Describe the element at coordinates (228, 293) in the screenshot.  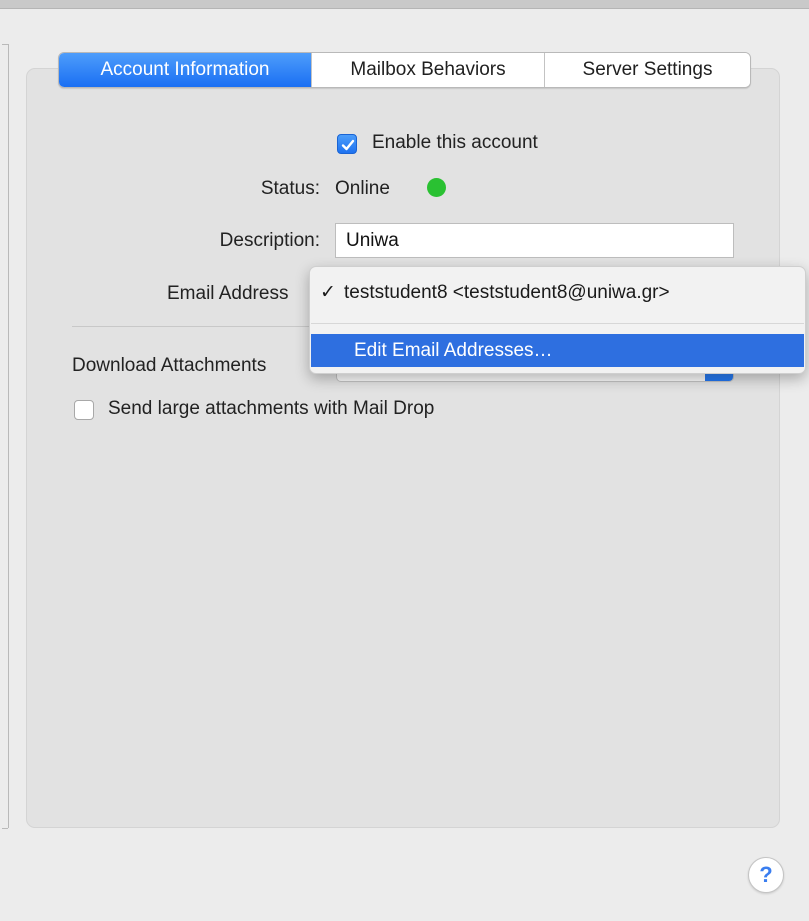
I see `email-address-label: Email Address` at that location.